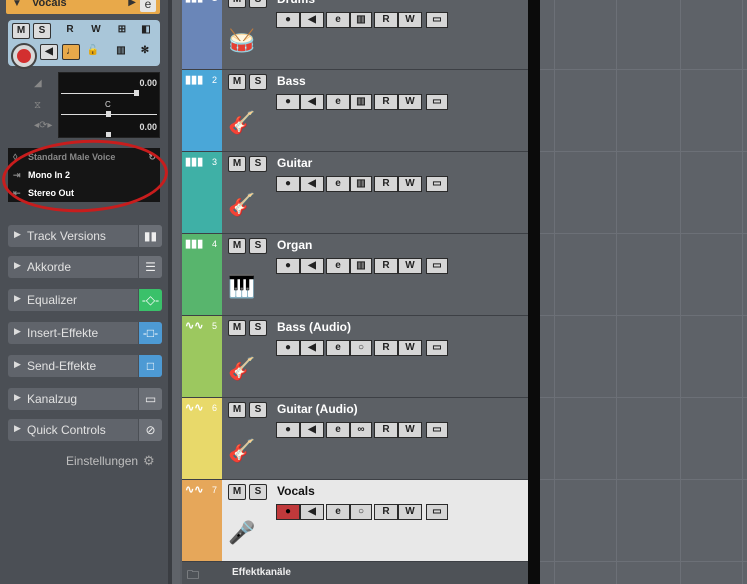 The width and height of the screenshot is (747, 584). What do you see at coordinates (202, 34) in the screenshot?
I see `track-color-strip: ▮▮▮ 1` at bounding box center [202, 34].